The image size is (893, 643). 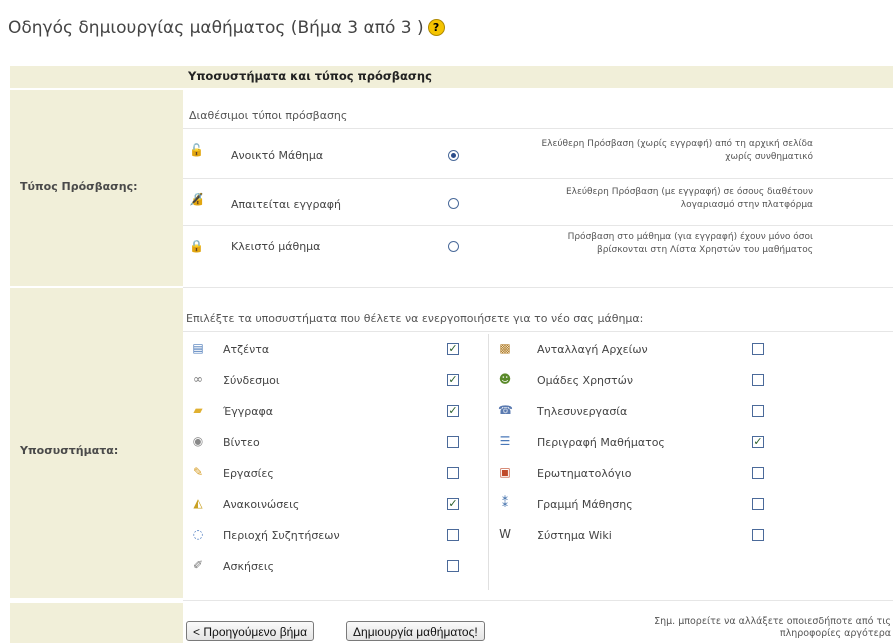 What do you see at coordinates (640, 535) in the screenshot?
I see `subsystem-row: W Σύστημα Wiki` at bounding box center [640, 535].